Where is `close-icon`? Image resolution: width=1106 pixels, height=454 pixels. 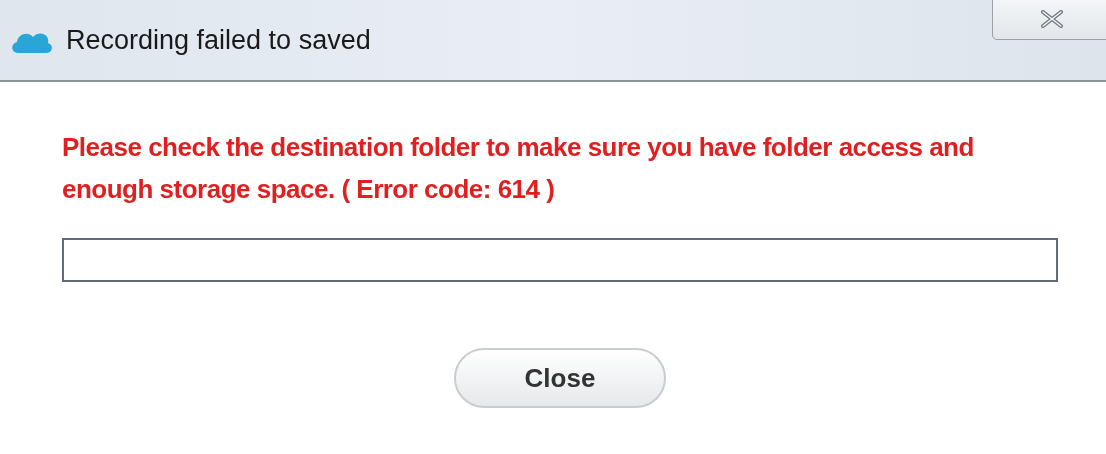 close-icon is located at coordinates (1052, 19).